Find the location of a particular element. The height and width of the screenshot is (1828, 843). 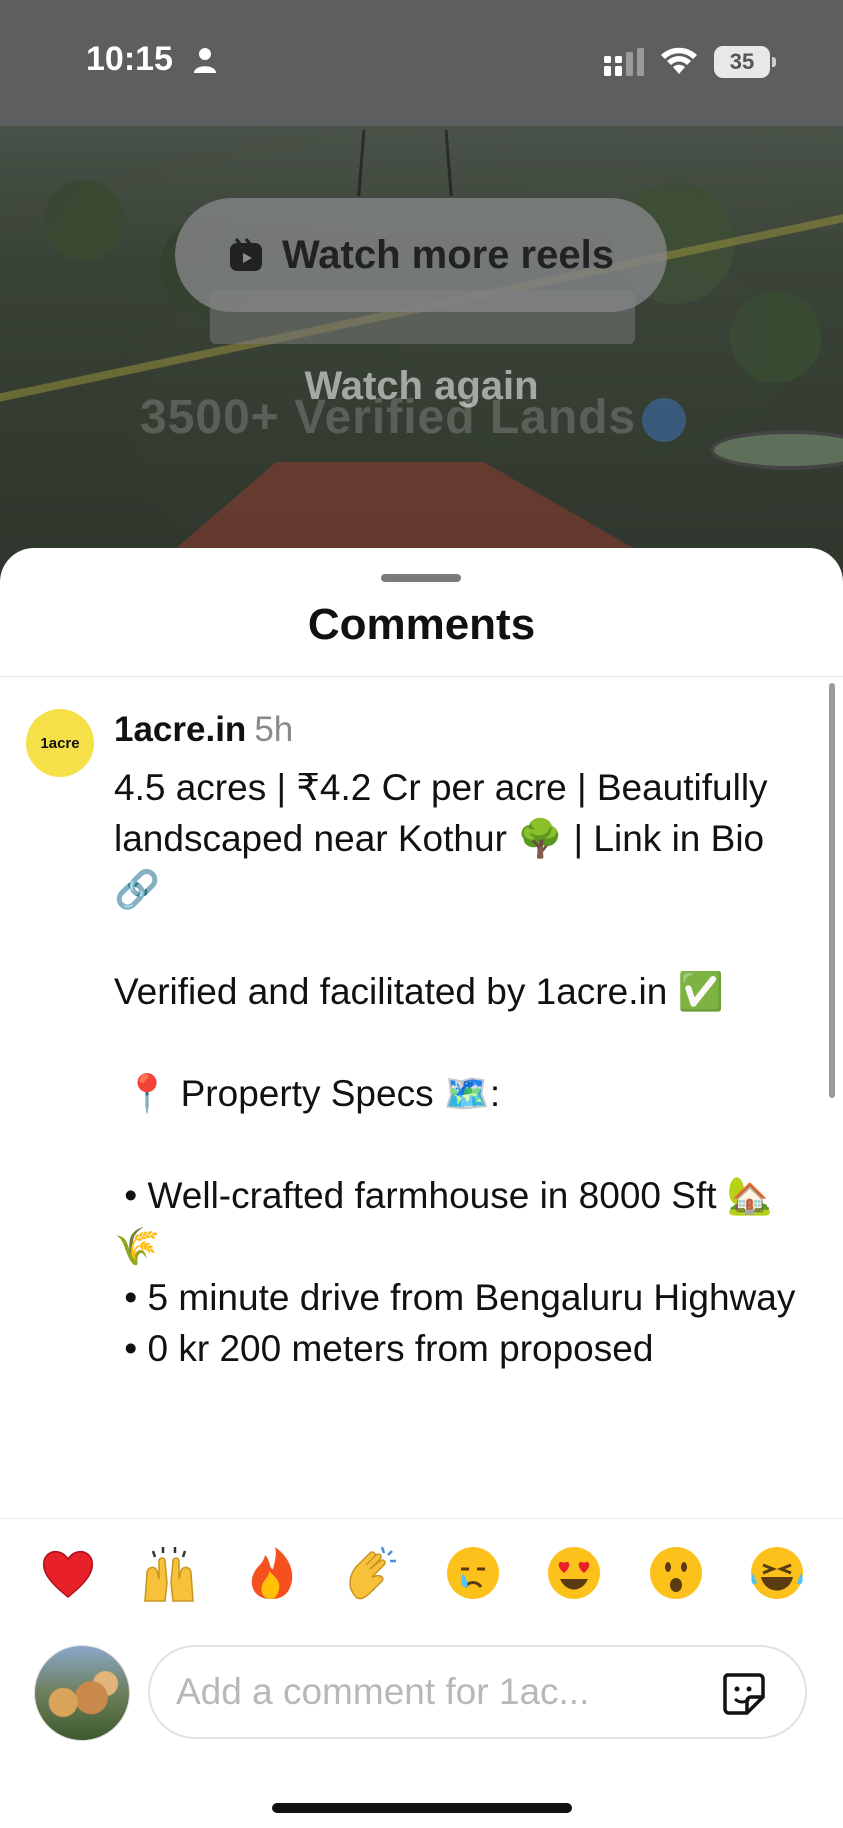

crying-face-icon is located at coordinates (473, 1573).